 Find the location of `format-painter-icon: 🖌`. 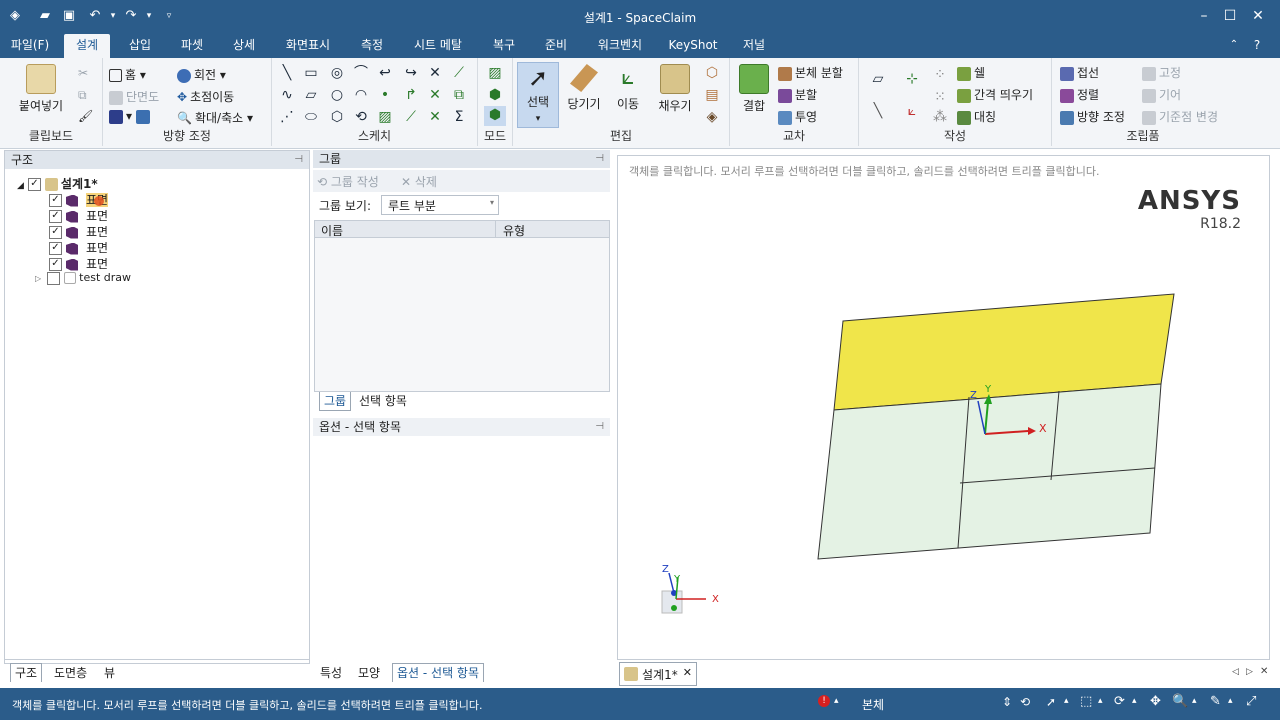

format-painter-icon: 🖌 is located at coordinates (85, 116).